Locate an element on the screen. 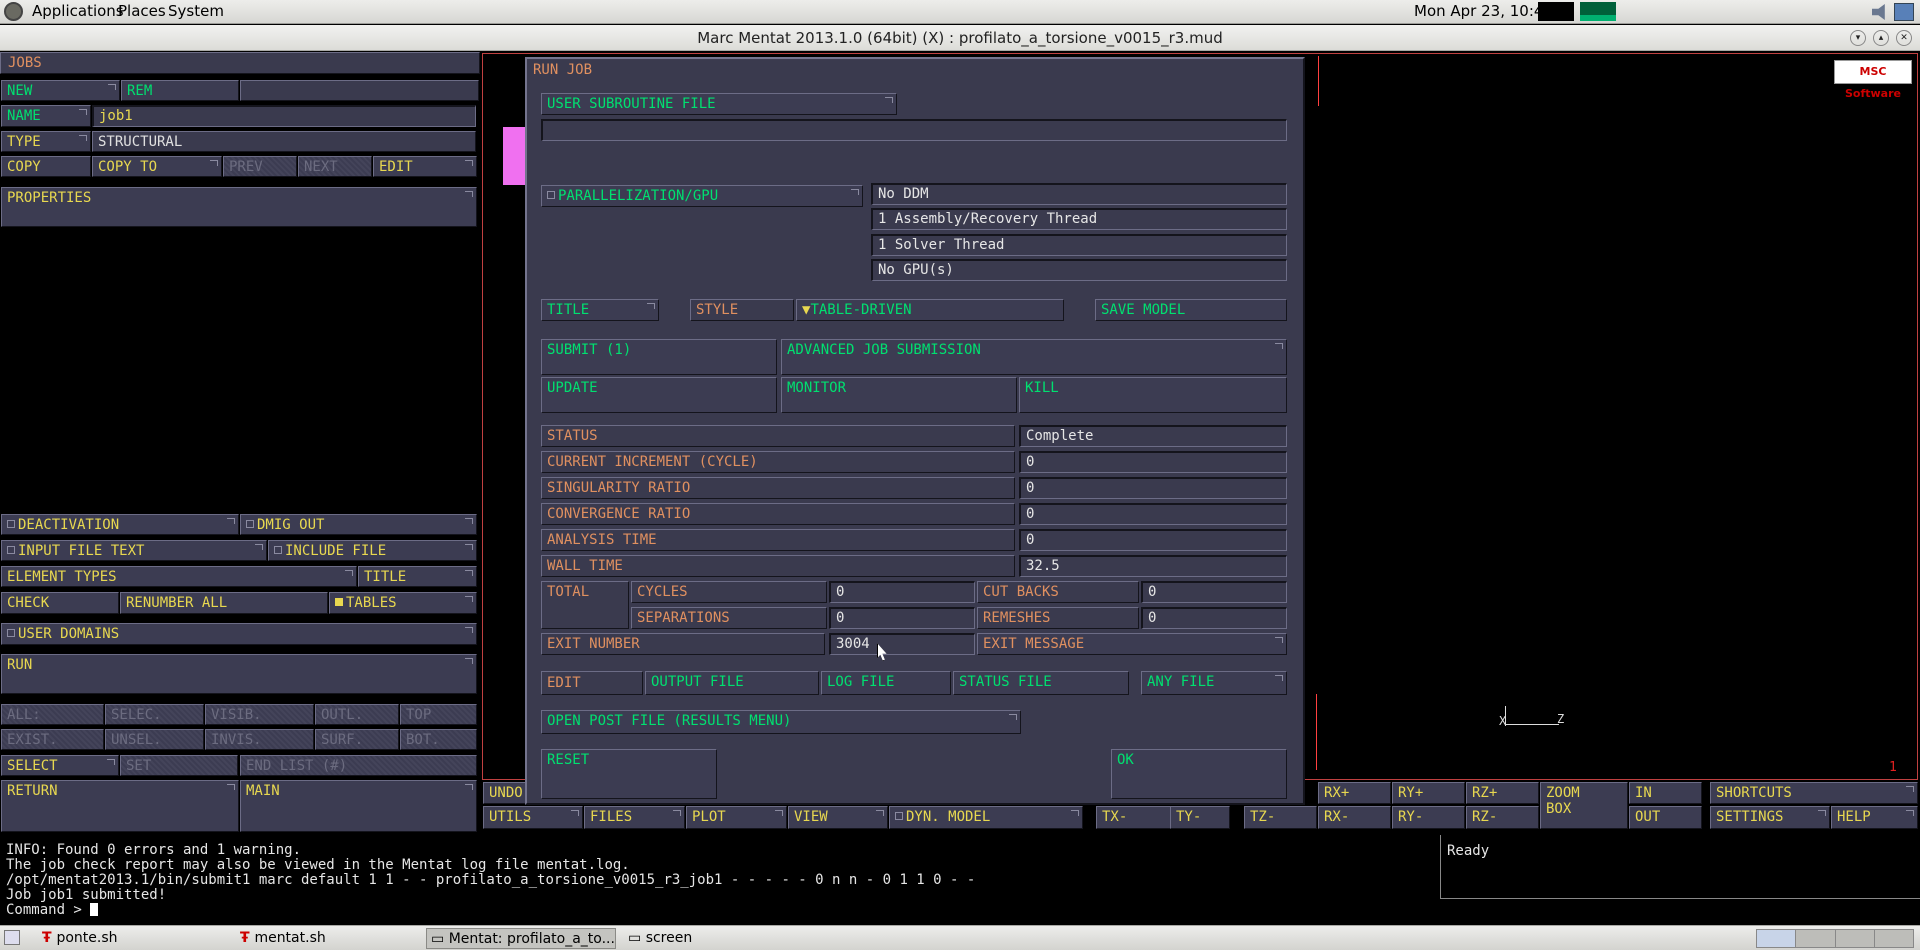 The image size is (1920, 950). output-file-button: OUTPUT FILE is located at coordinates (732, 683).